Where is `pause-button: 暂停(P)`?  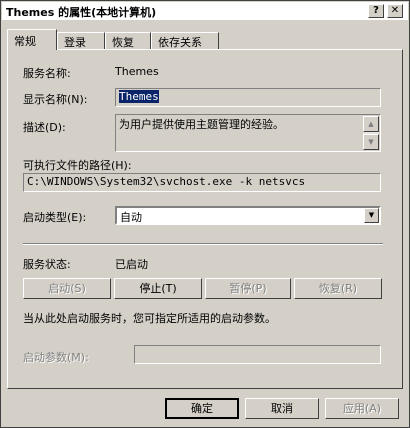
pause-button: 暂停(P) is located at coordinates (248, 288).